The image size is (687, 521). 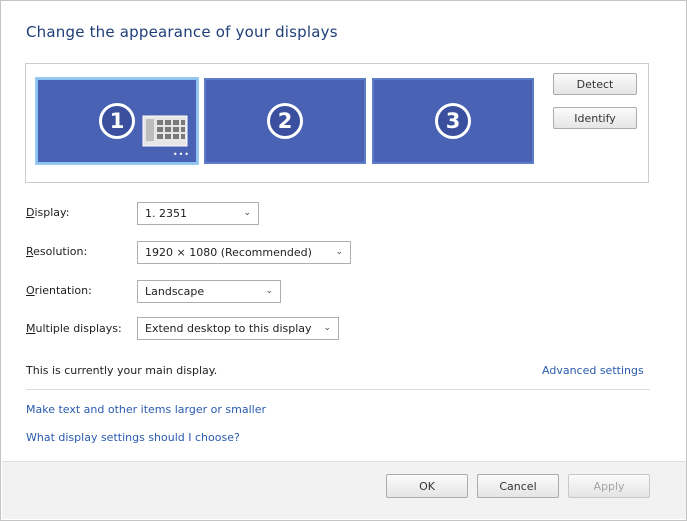 What do you see at coordinates (175, 291) in the screenshot?
I see `orientation-select-value: Landscape` at bounding box center [175, 291].